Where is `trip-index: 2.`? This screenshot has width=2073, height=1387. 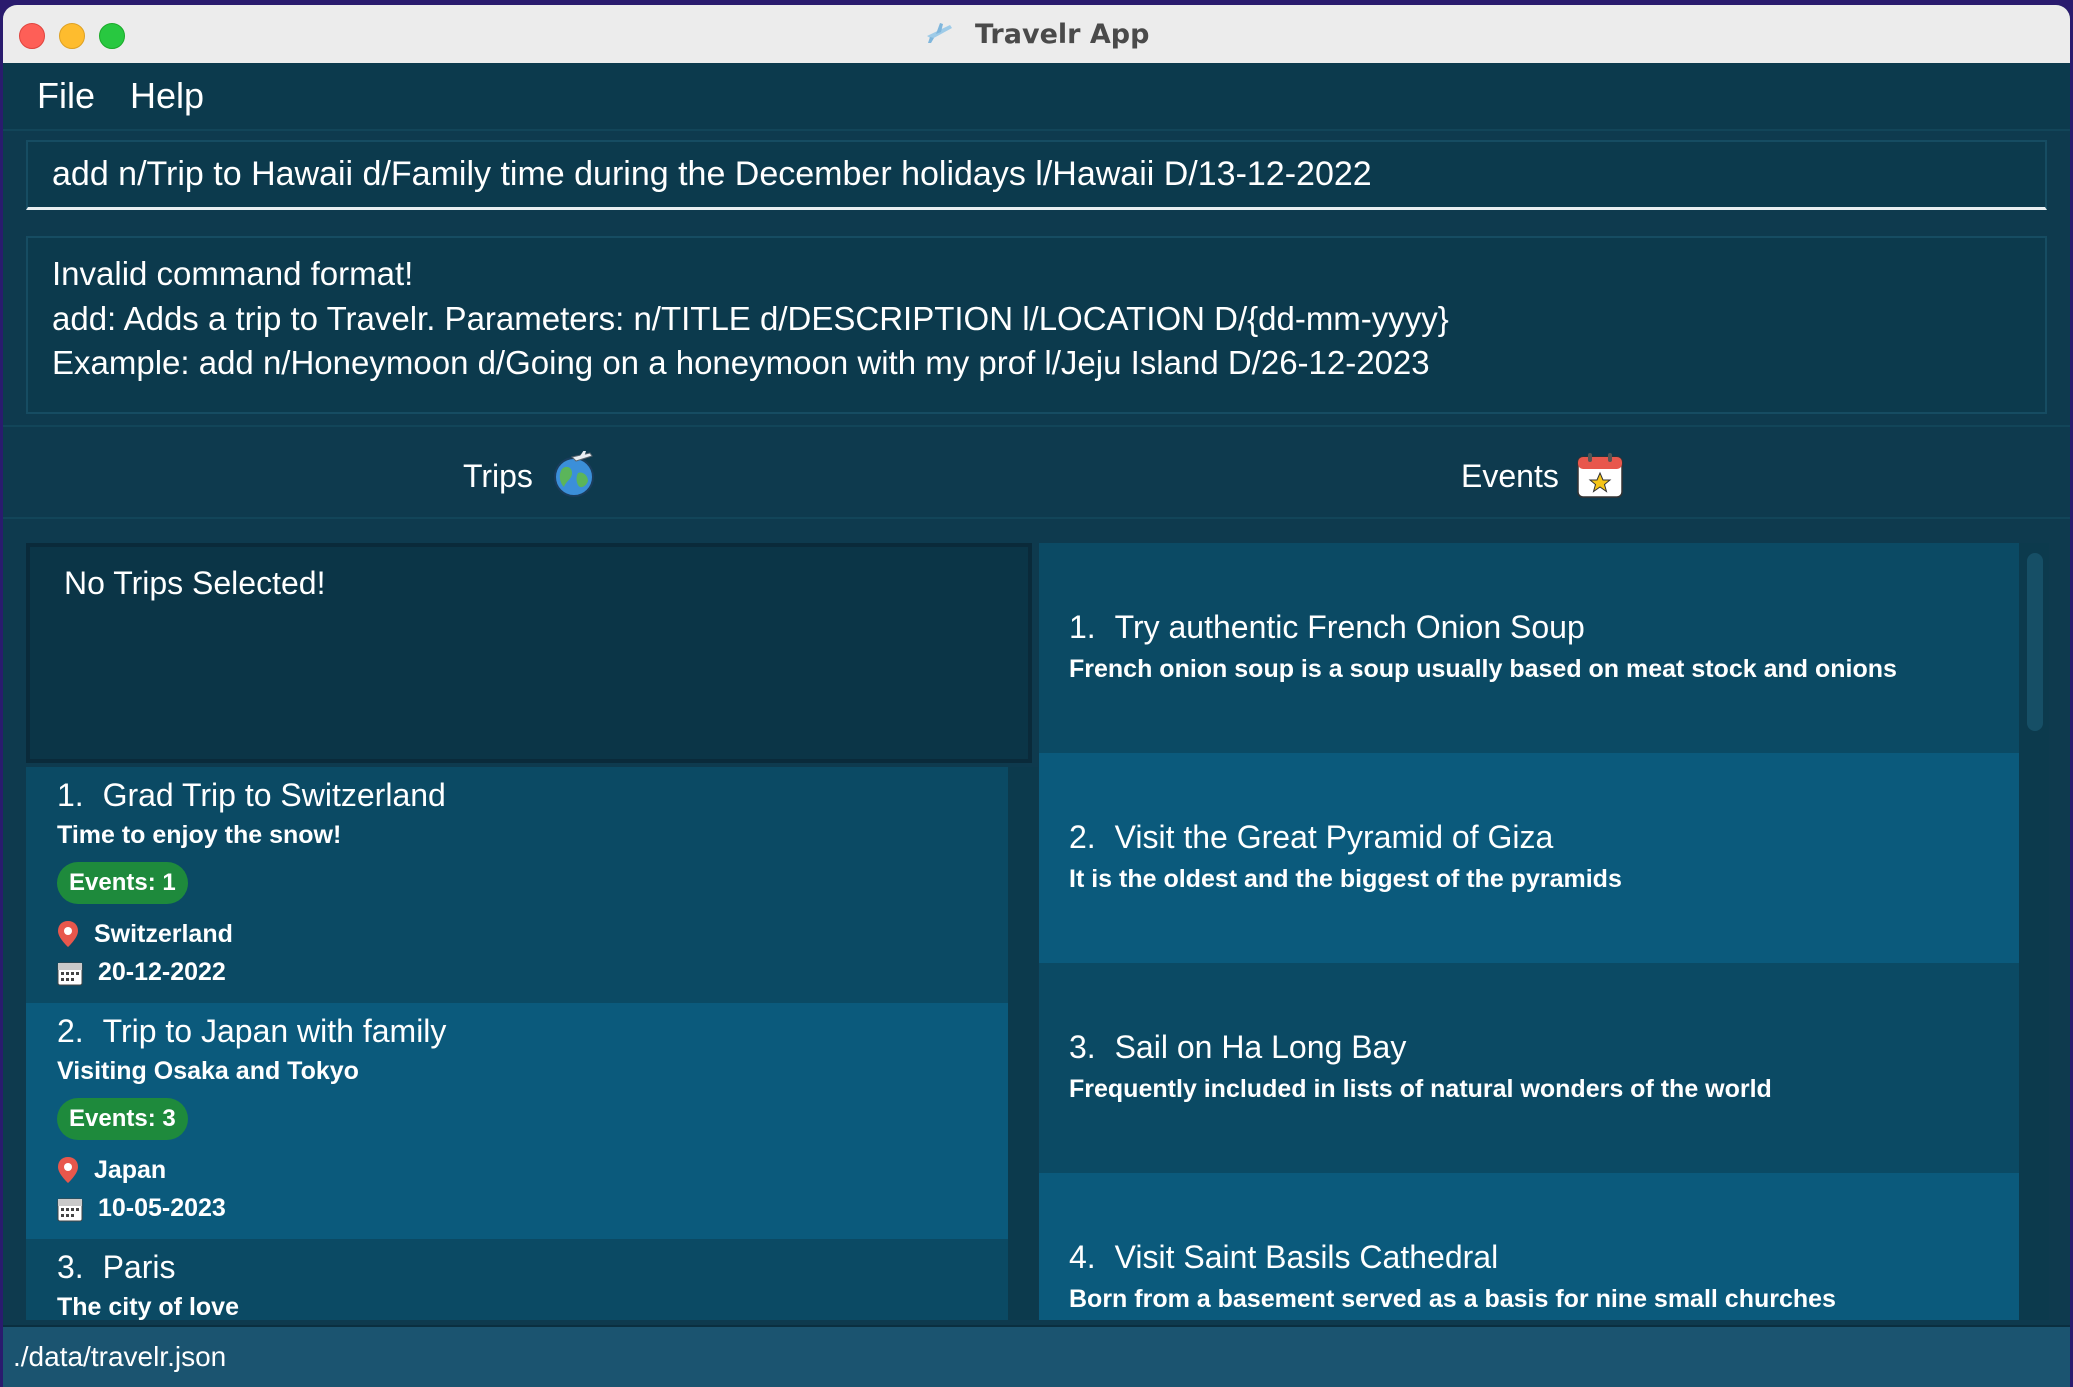
trip-index: 2. is located at coordinates (70, 1031).